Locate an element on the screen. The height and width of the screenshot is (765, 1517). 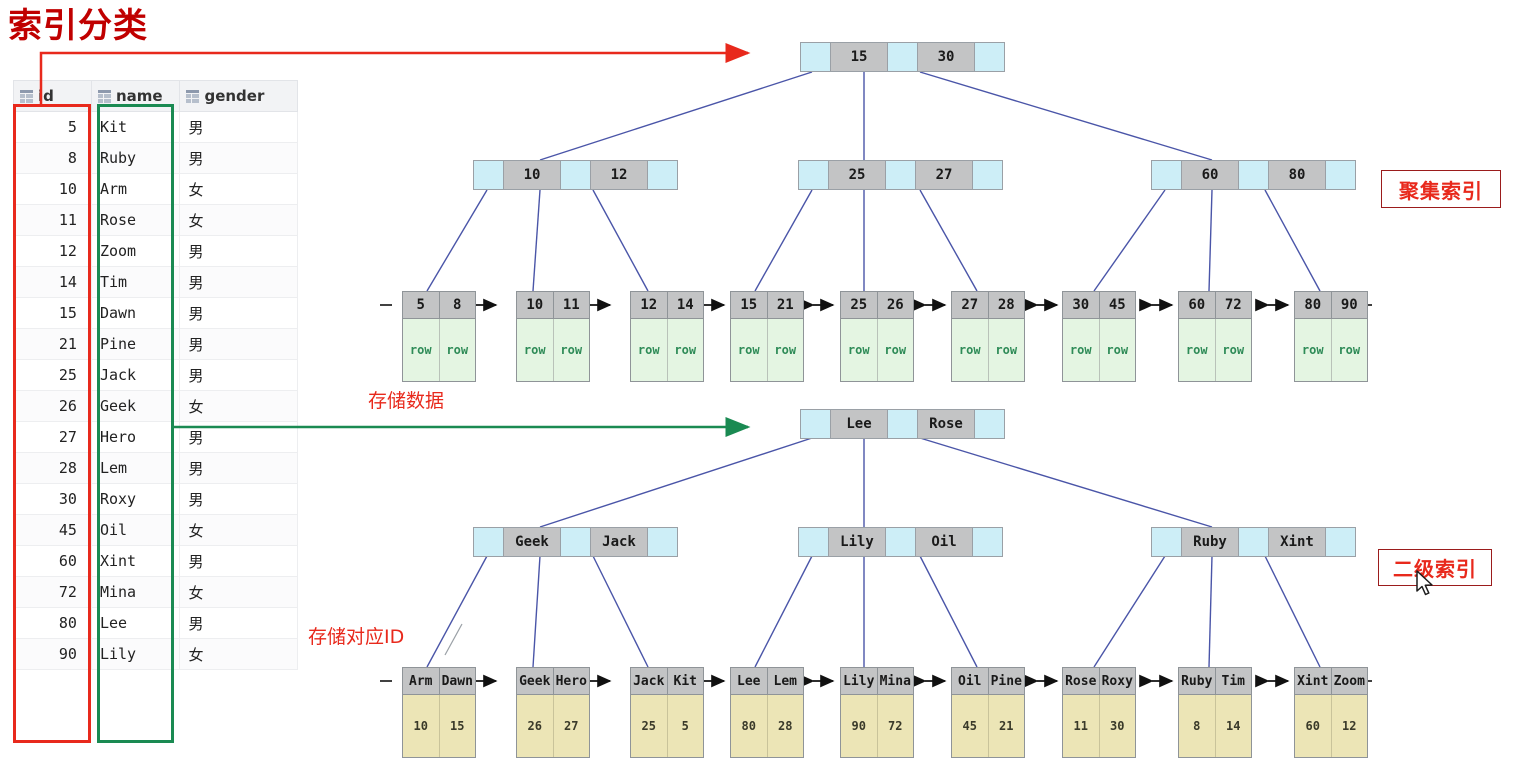
secondary-leaf-node-3: Lee Lem 80 28 is located at coordinates (767, 712).